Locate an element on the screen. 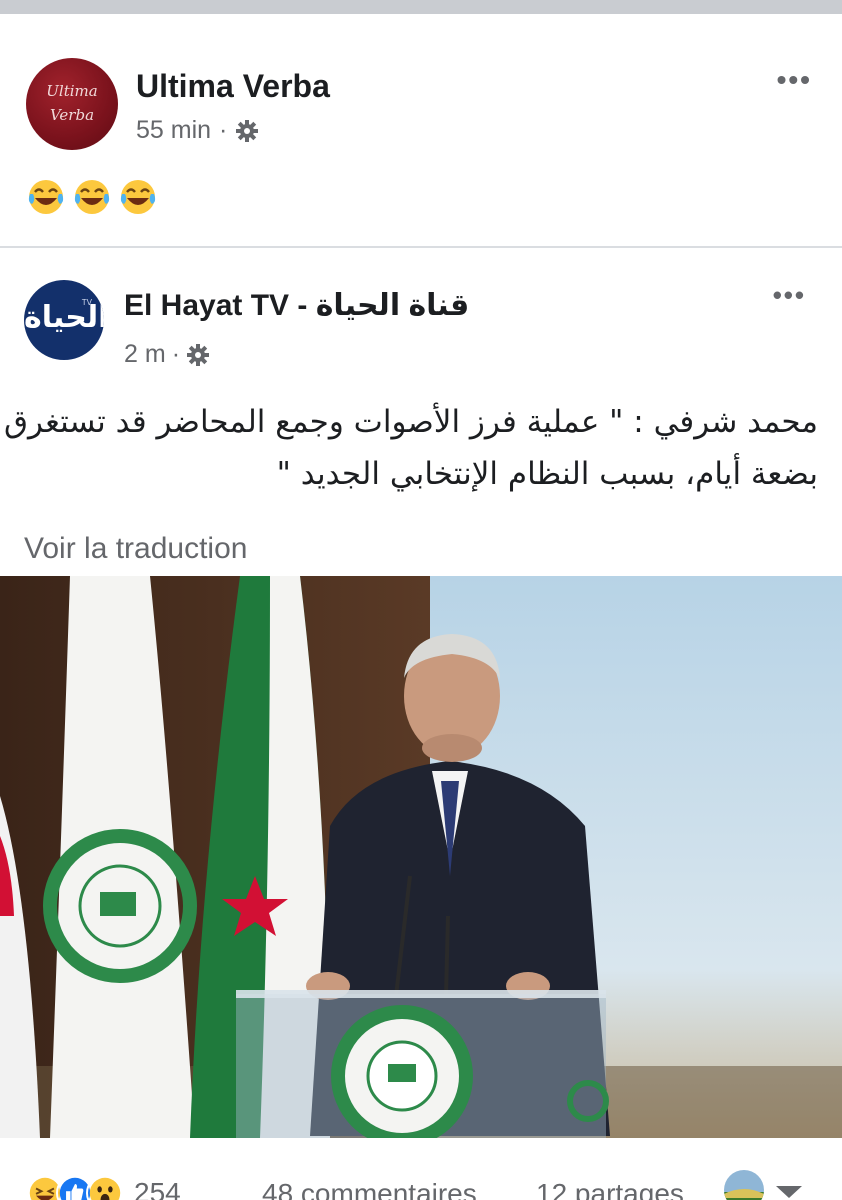 This screenshot has width=842, height=1200. comments-count-link: 48 commentaires is located at coordinates (369, 1189).